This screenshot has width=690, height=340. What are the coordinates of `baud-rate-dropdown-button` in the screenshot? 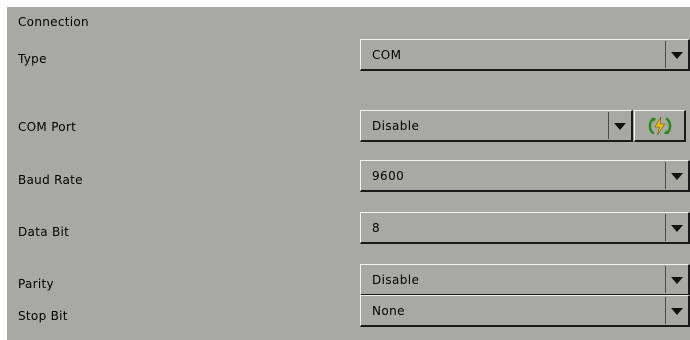 It's located at (676, 175).